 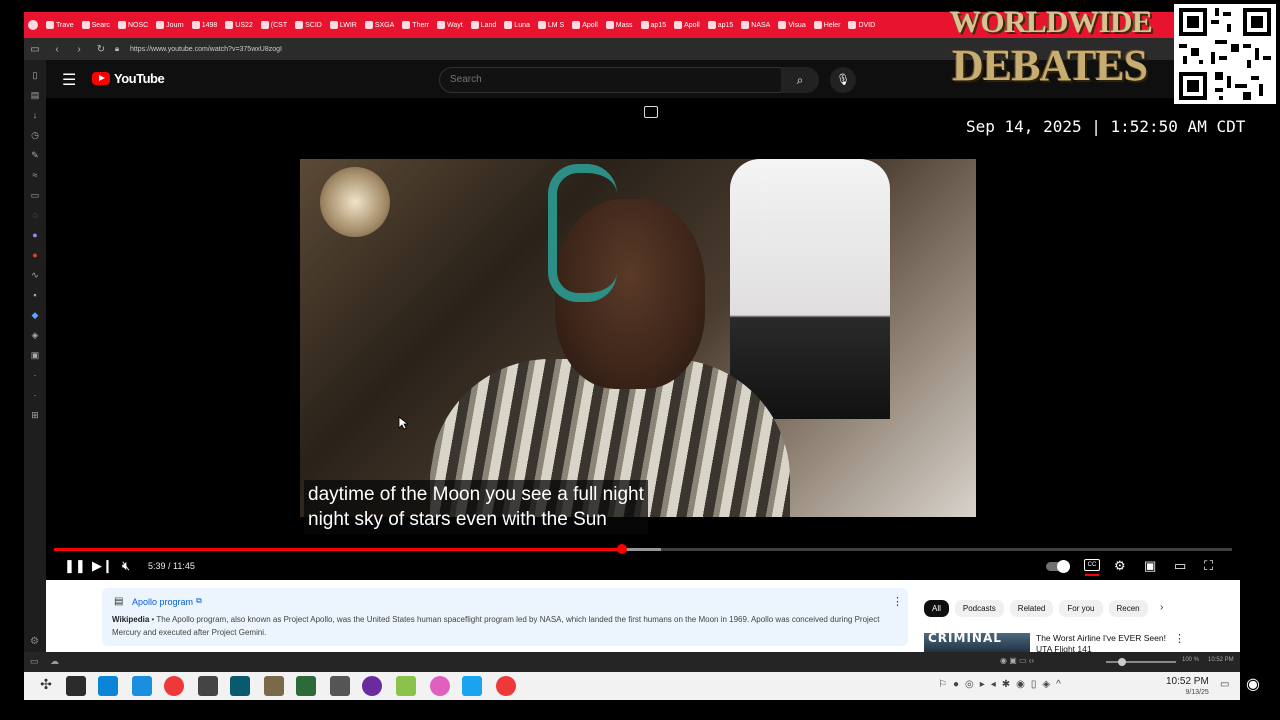 I want to click on web-panel-icon-6: ·, so click(x=35, y=395).